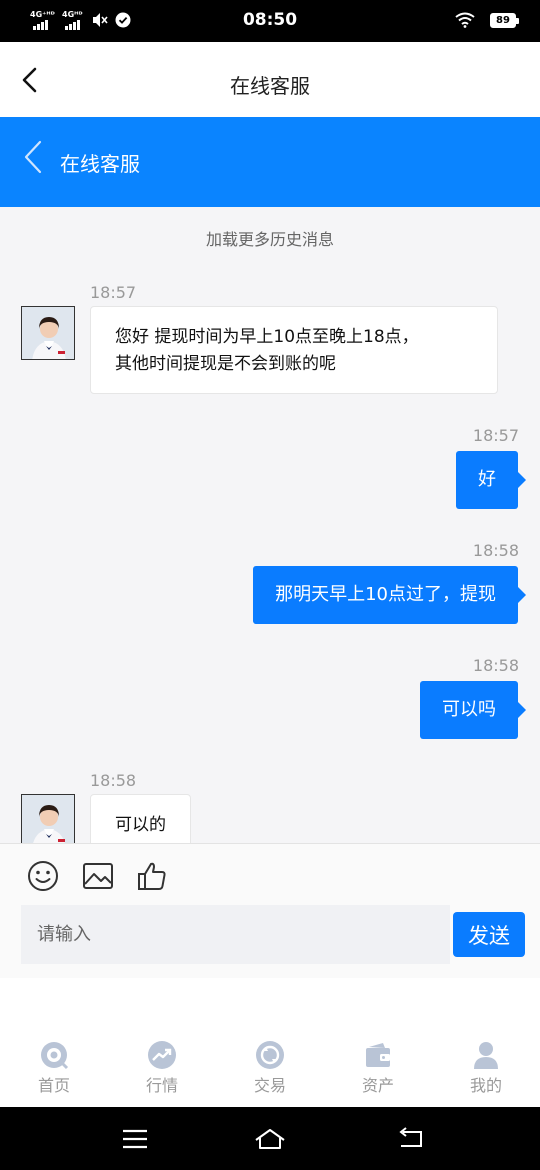 The height and width of the screenshot is (1170, 540). I want to click on status-bar: 4G⁺ᴴᴰ 4Gᴴᴰ 08:50 89, so click(270, 21).